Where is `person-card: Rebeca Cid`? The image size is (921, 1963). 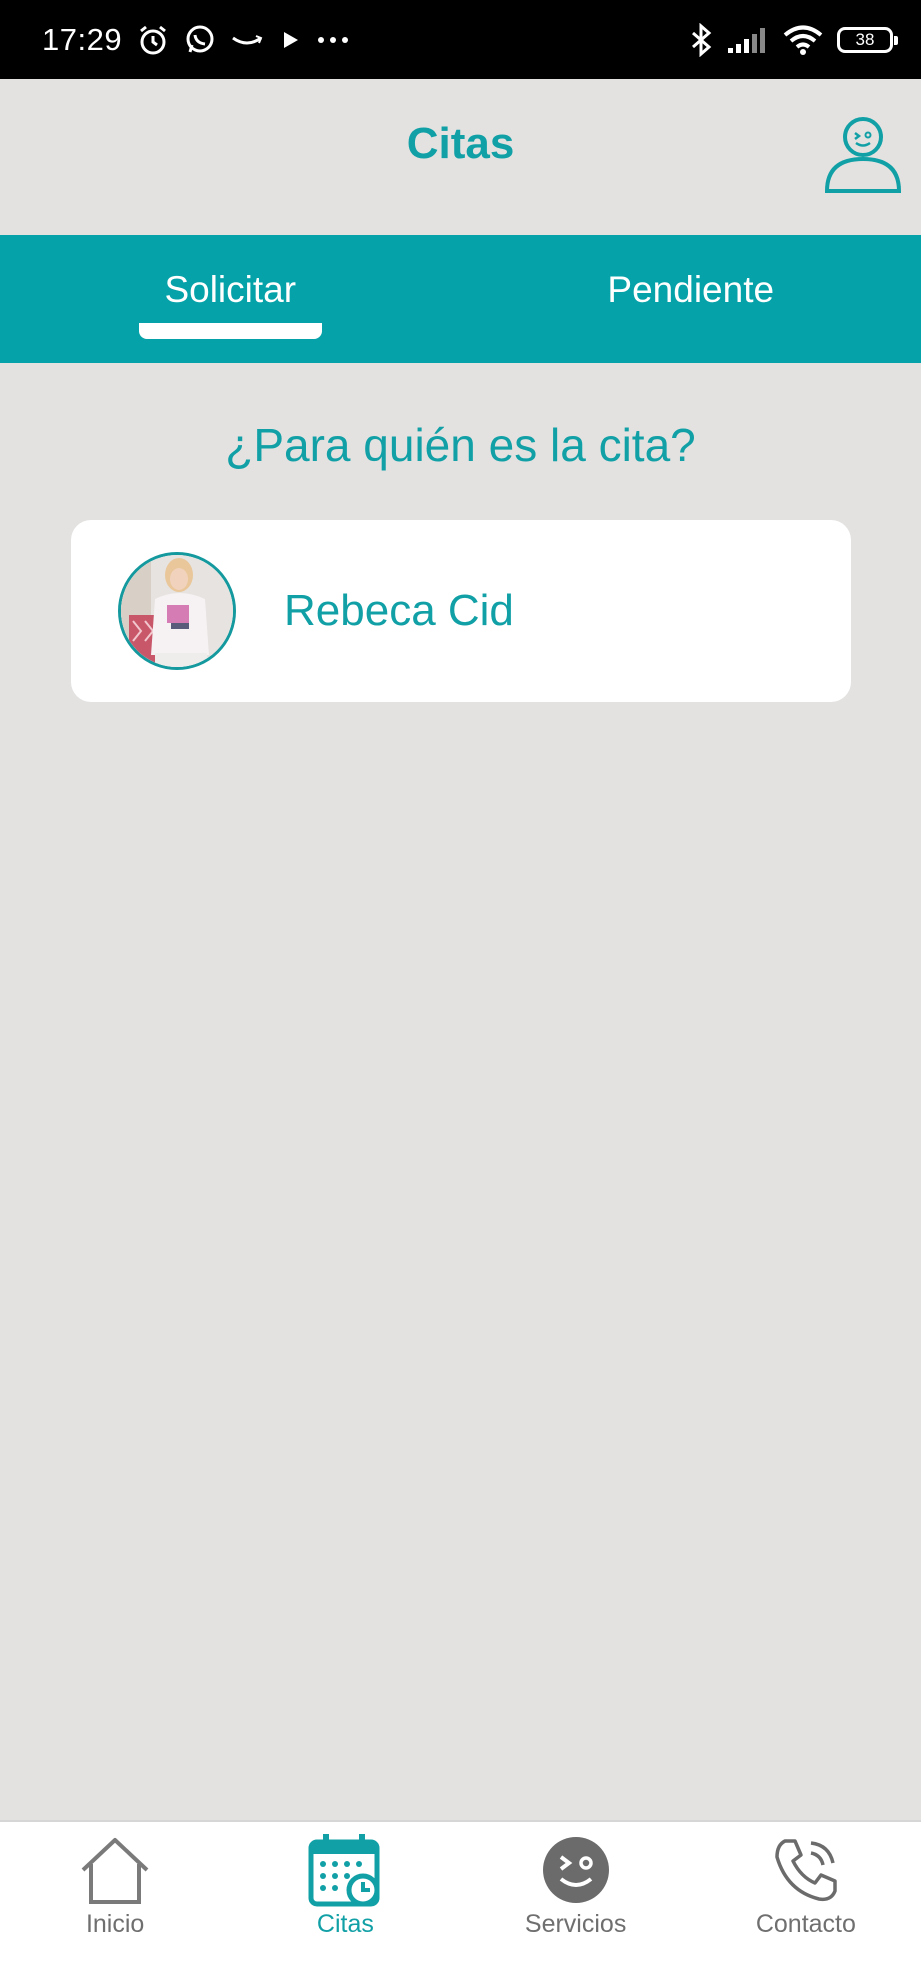
person-card: Rebeca Cid is located at coordinates (461, 611).